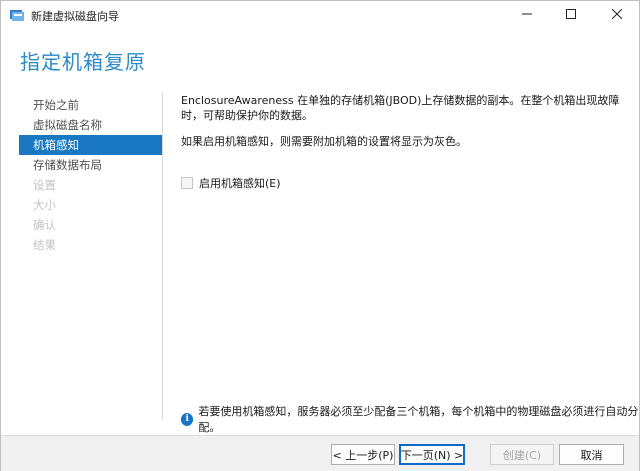 This screenshot has height=471, width=640. Describe the element at coordinates (75, 16) in the screenshot. I see `window-title: 新建虚拟磁盘向导` at that location.